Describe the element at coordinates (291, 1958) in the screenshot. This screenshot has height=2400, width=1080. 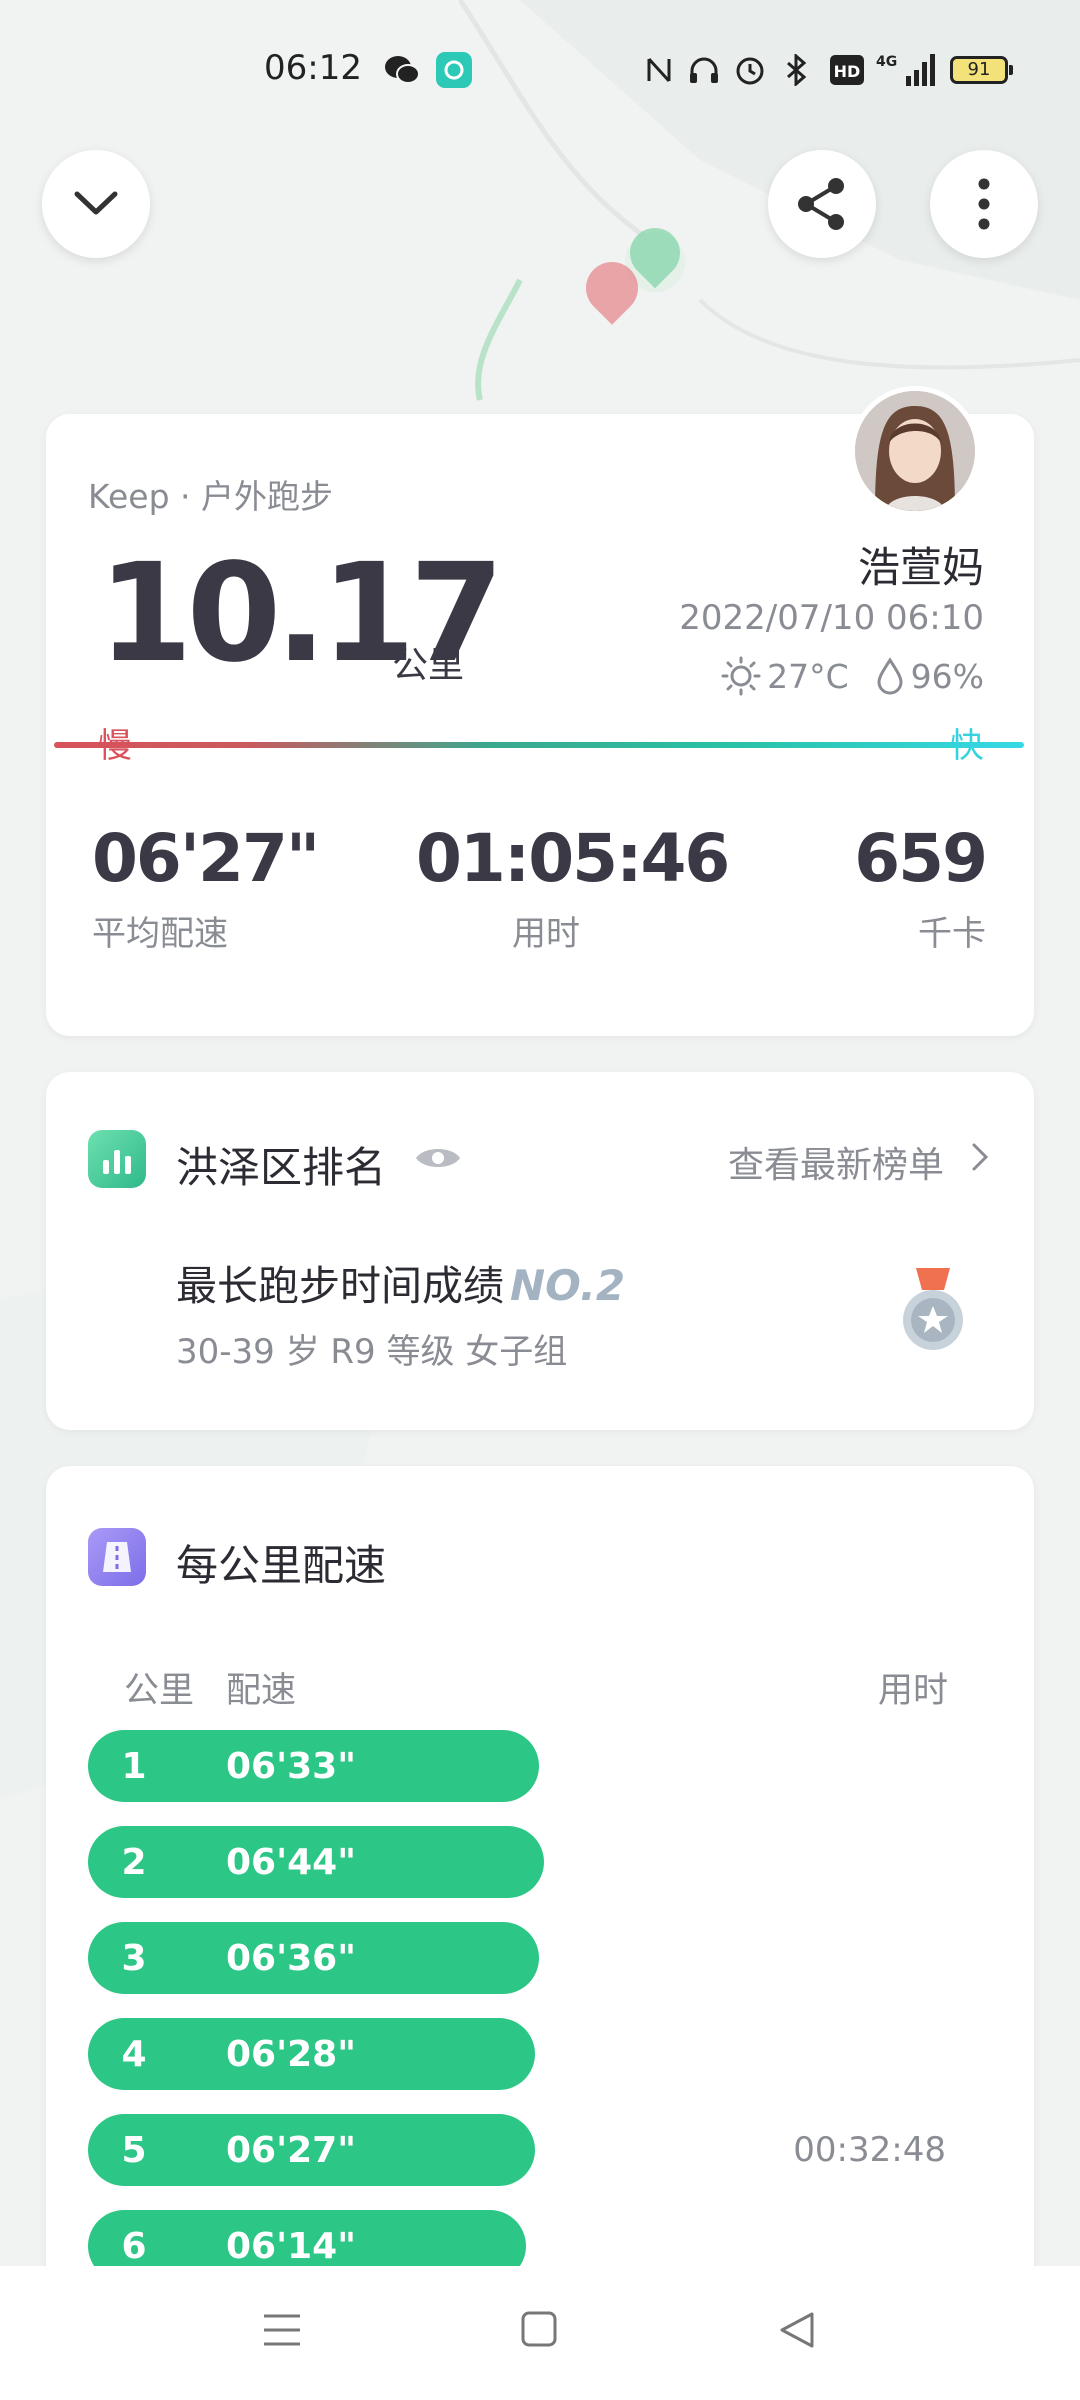
I see `pace-row-pace: 06'36"` at that location.